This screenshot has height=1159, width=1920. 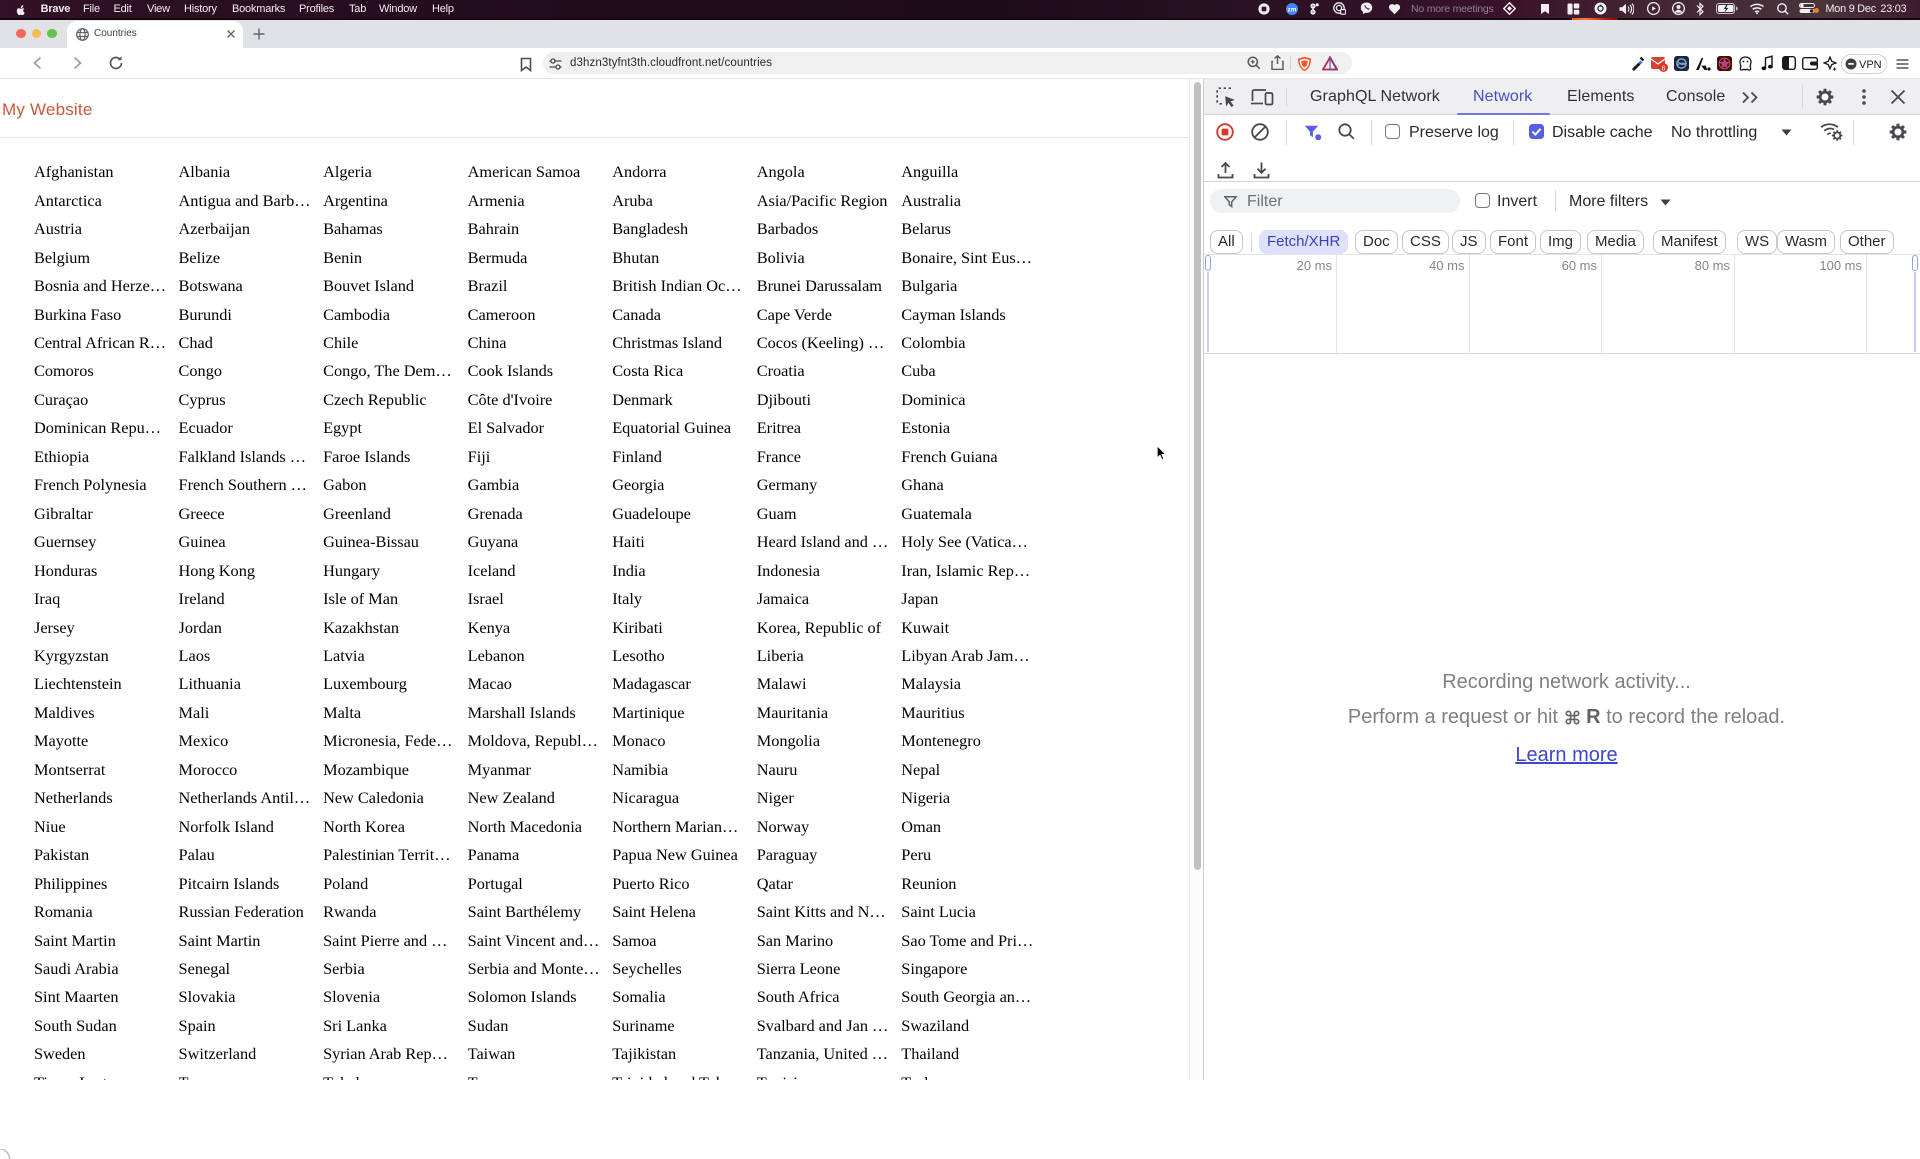 I want to click on svg-text: zm, so click(x=1291, y=9).